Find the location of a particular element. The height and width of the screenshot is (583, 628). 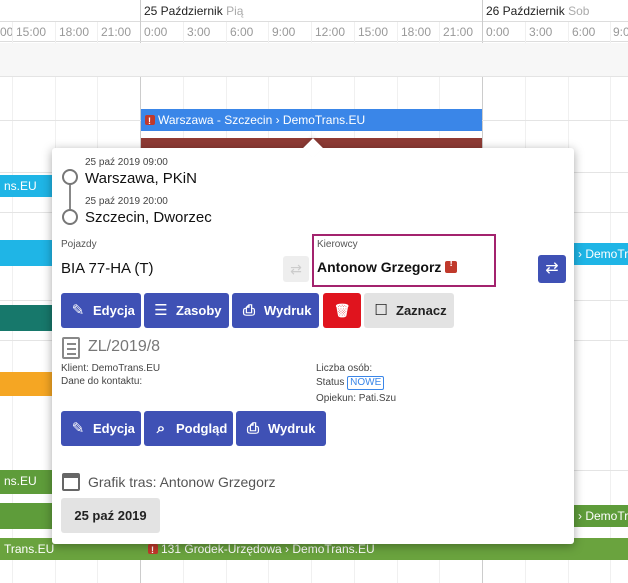

route-bar-label: 131 Grodek-Urzędowa › DemoTrans.EU is located at coordinates (268, 549).